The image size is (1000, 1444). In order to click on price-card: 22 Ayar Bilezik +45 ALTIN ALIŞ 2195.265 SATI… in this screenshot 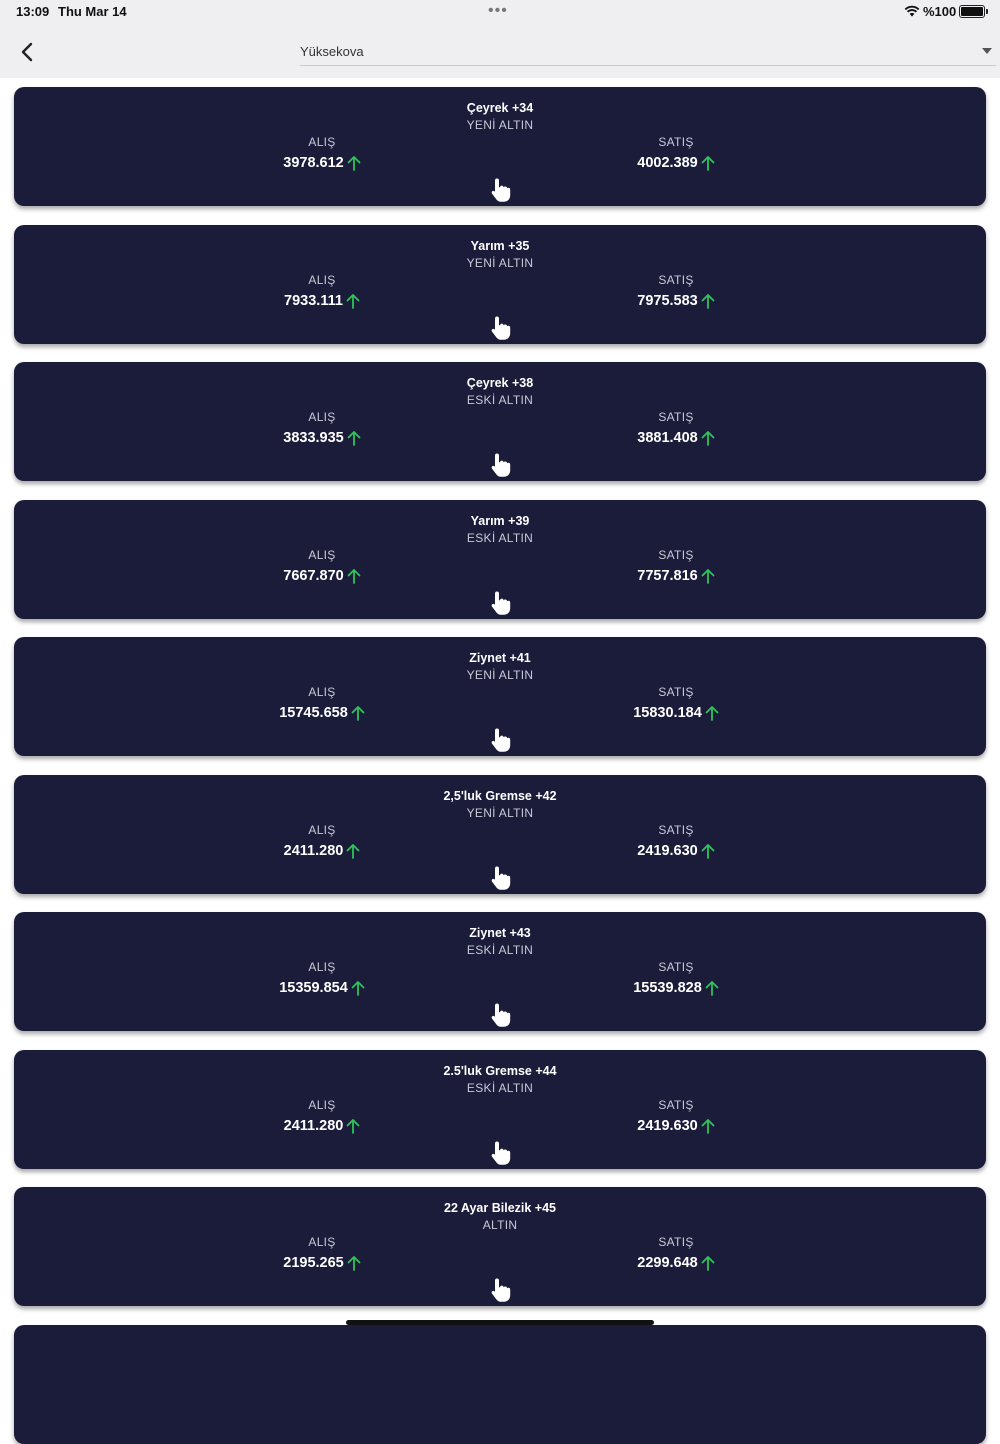, I will do `click(500, 1246)`.